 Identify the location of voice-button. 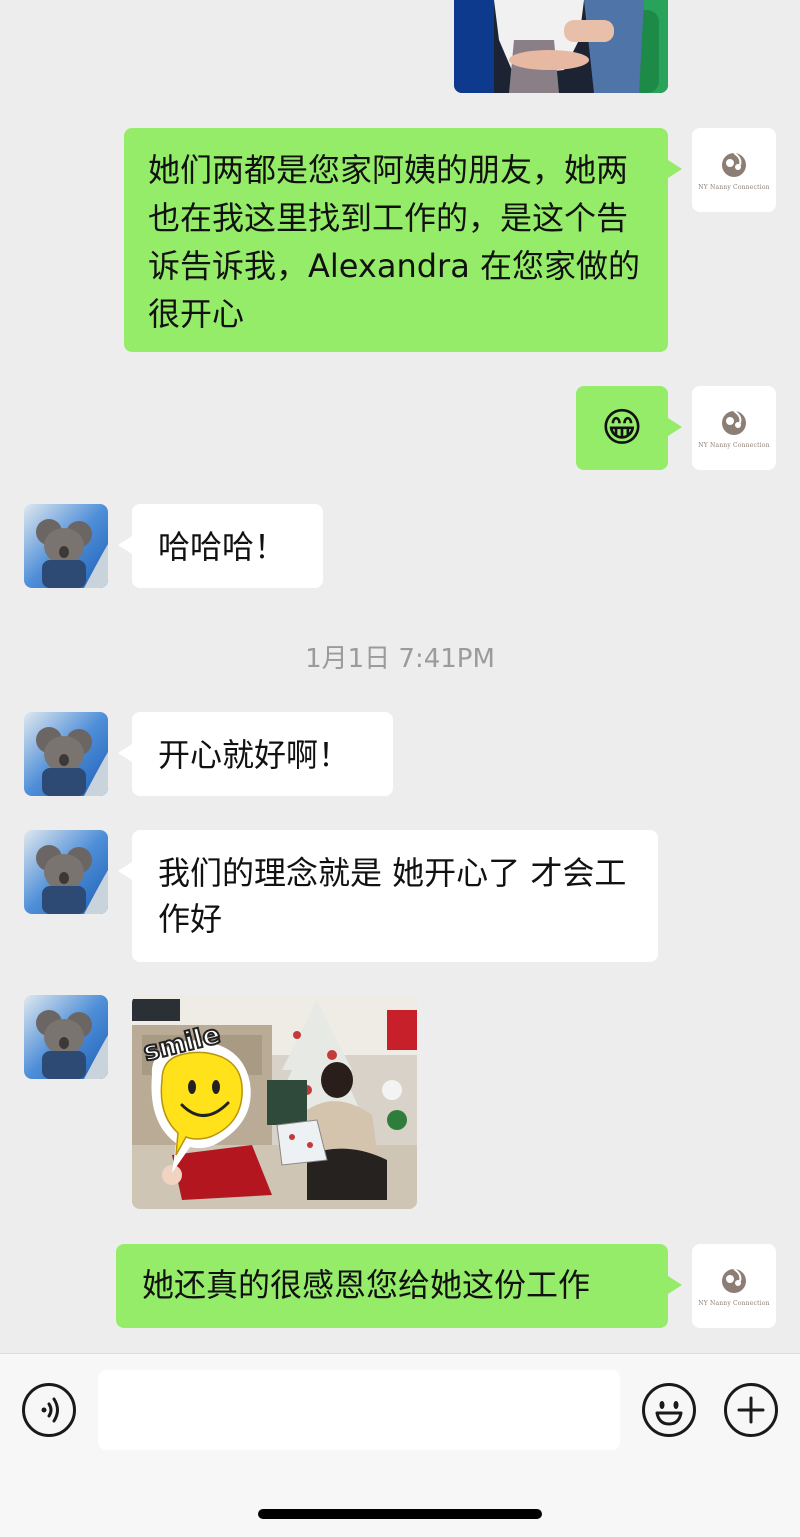
(49, 1410).